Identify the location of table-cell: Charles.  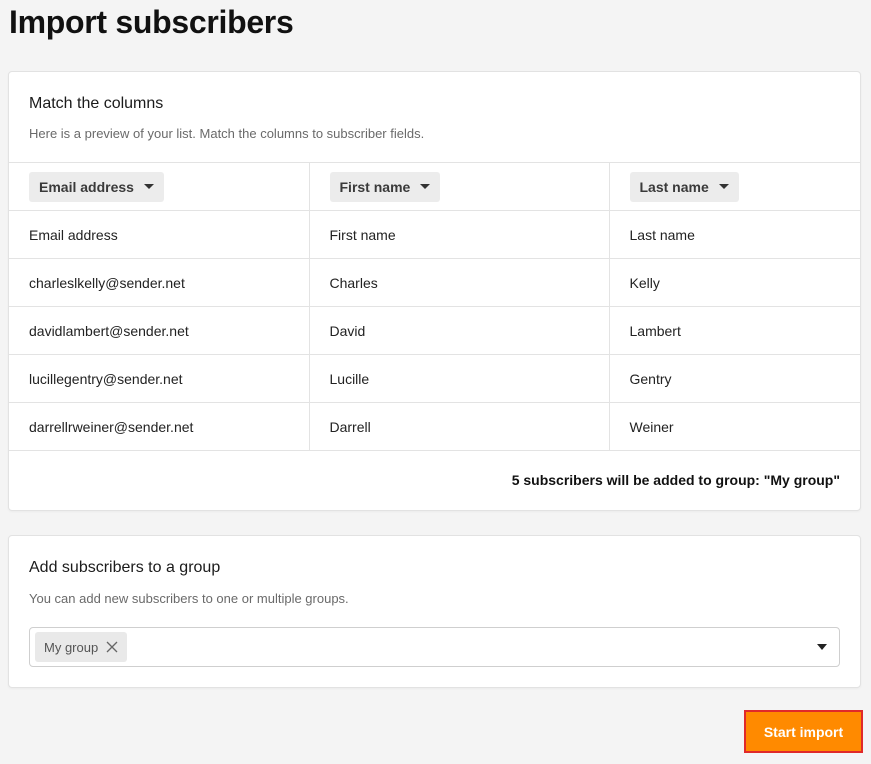
(459, 282).